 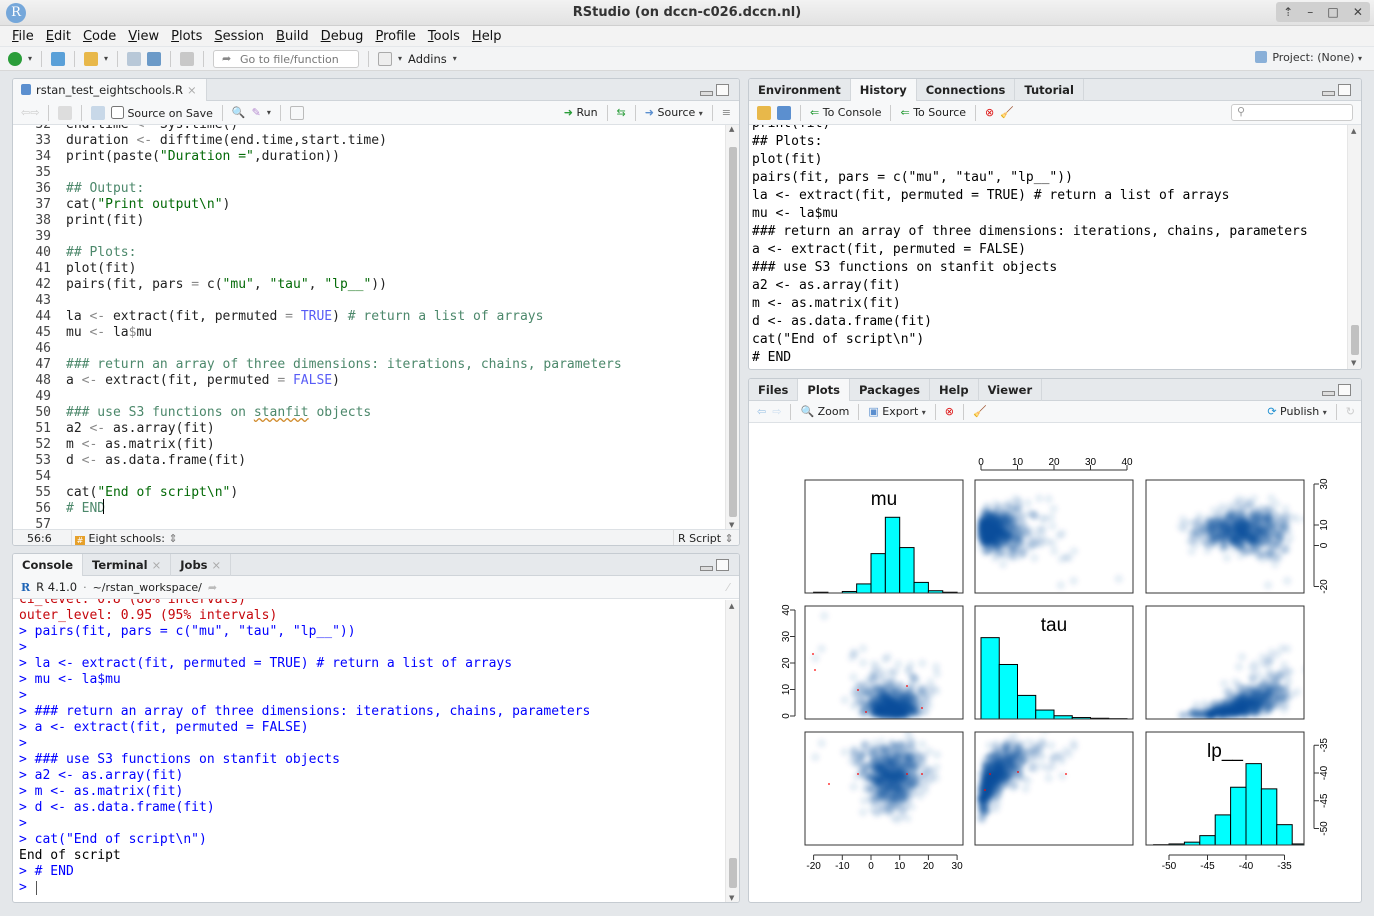 What do you see at coordinates (621, 112) in the screenshot?
I see `rerun-icon: ⇆` at bounding box center [621, 112].